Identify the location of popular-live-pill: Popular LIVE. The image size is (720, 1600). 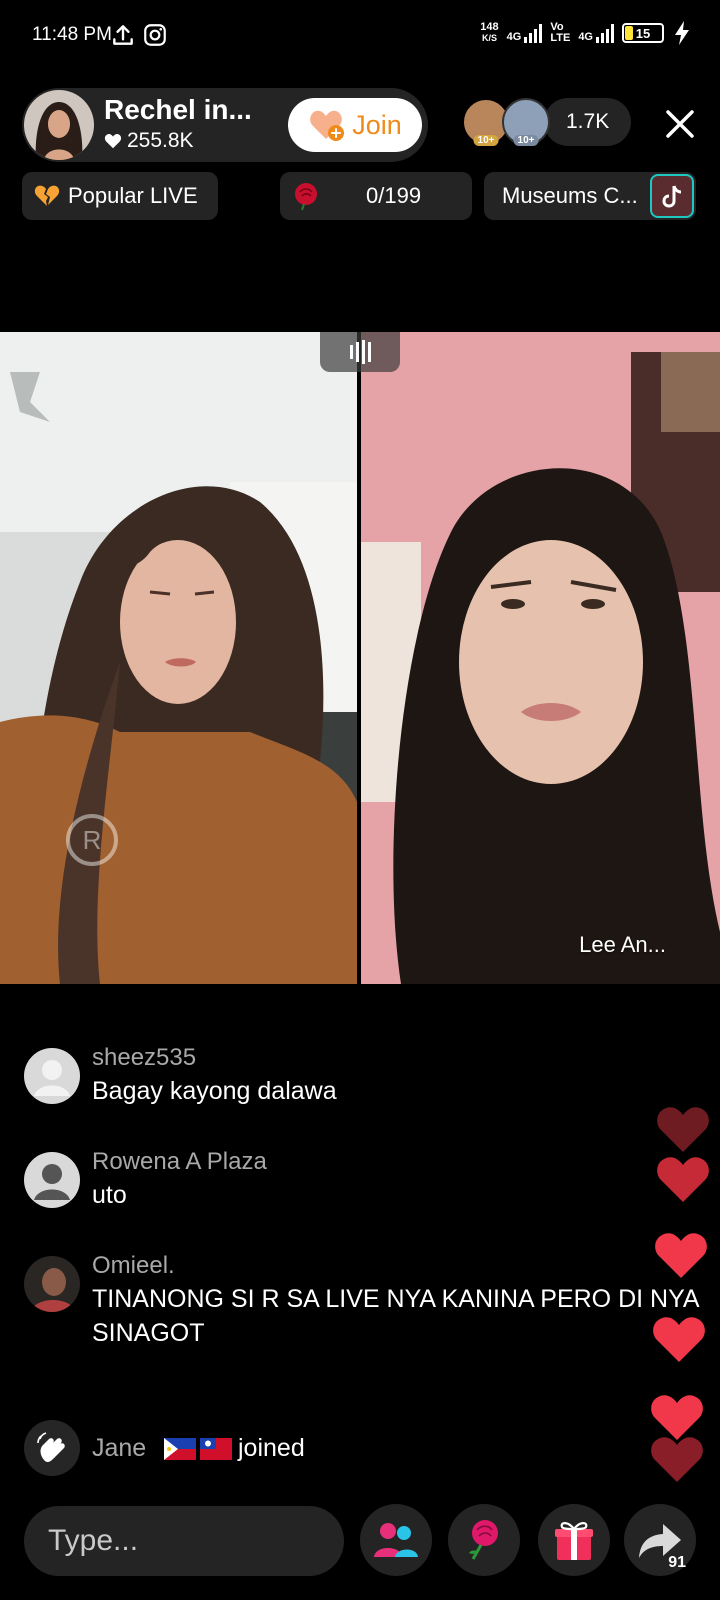
(120, 196).